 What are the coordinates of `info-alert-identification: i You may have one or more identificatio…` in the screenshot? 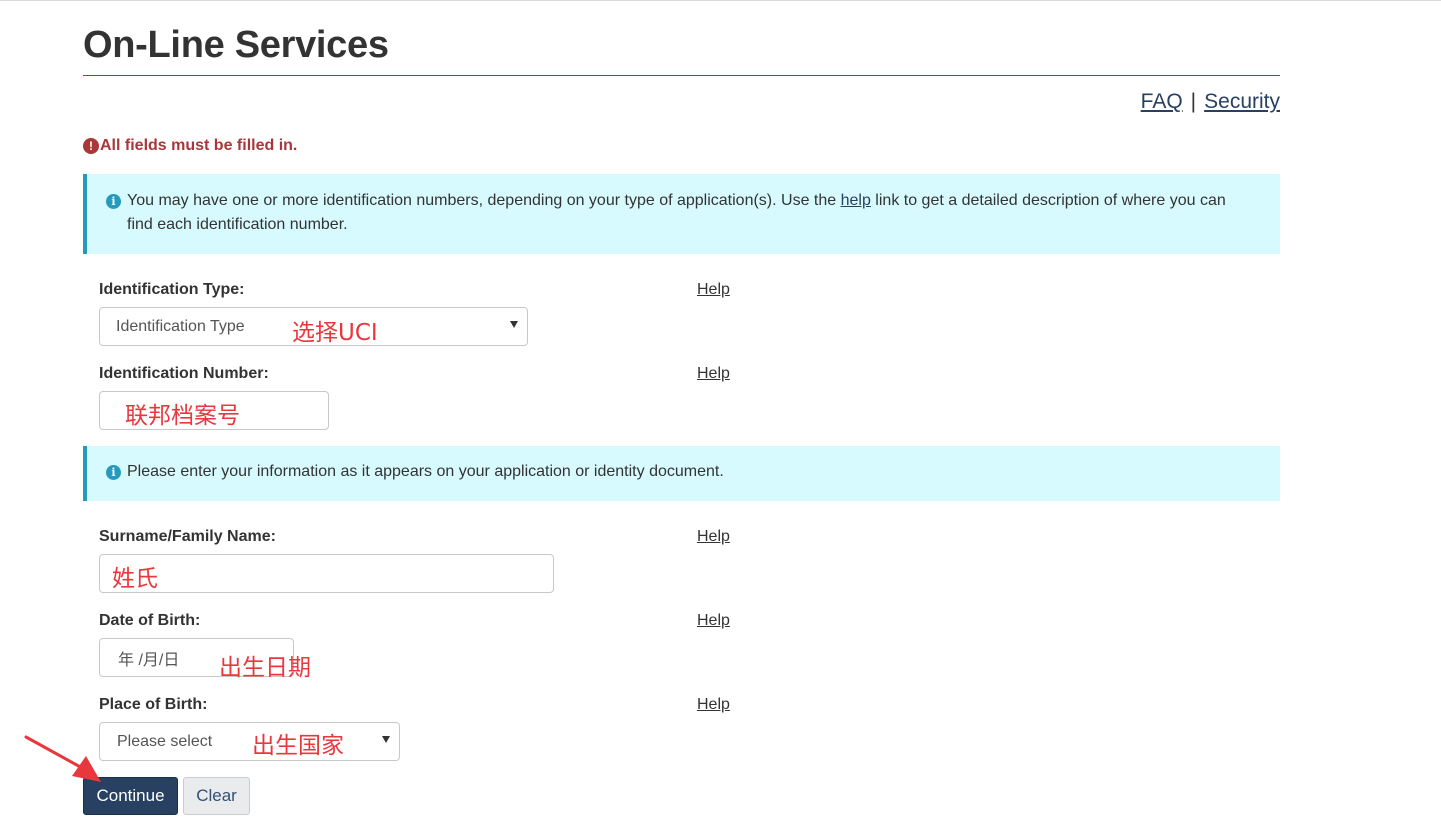 It's located at (681, 214).